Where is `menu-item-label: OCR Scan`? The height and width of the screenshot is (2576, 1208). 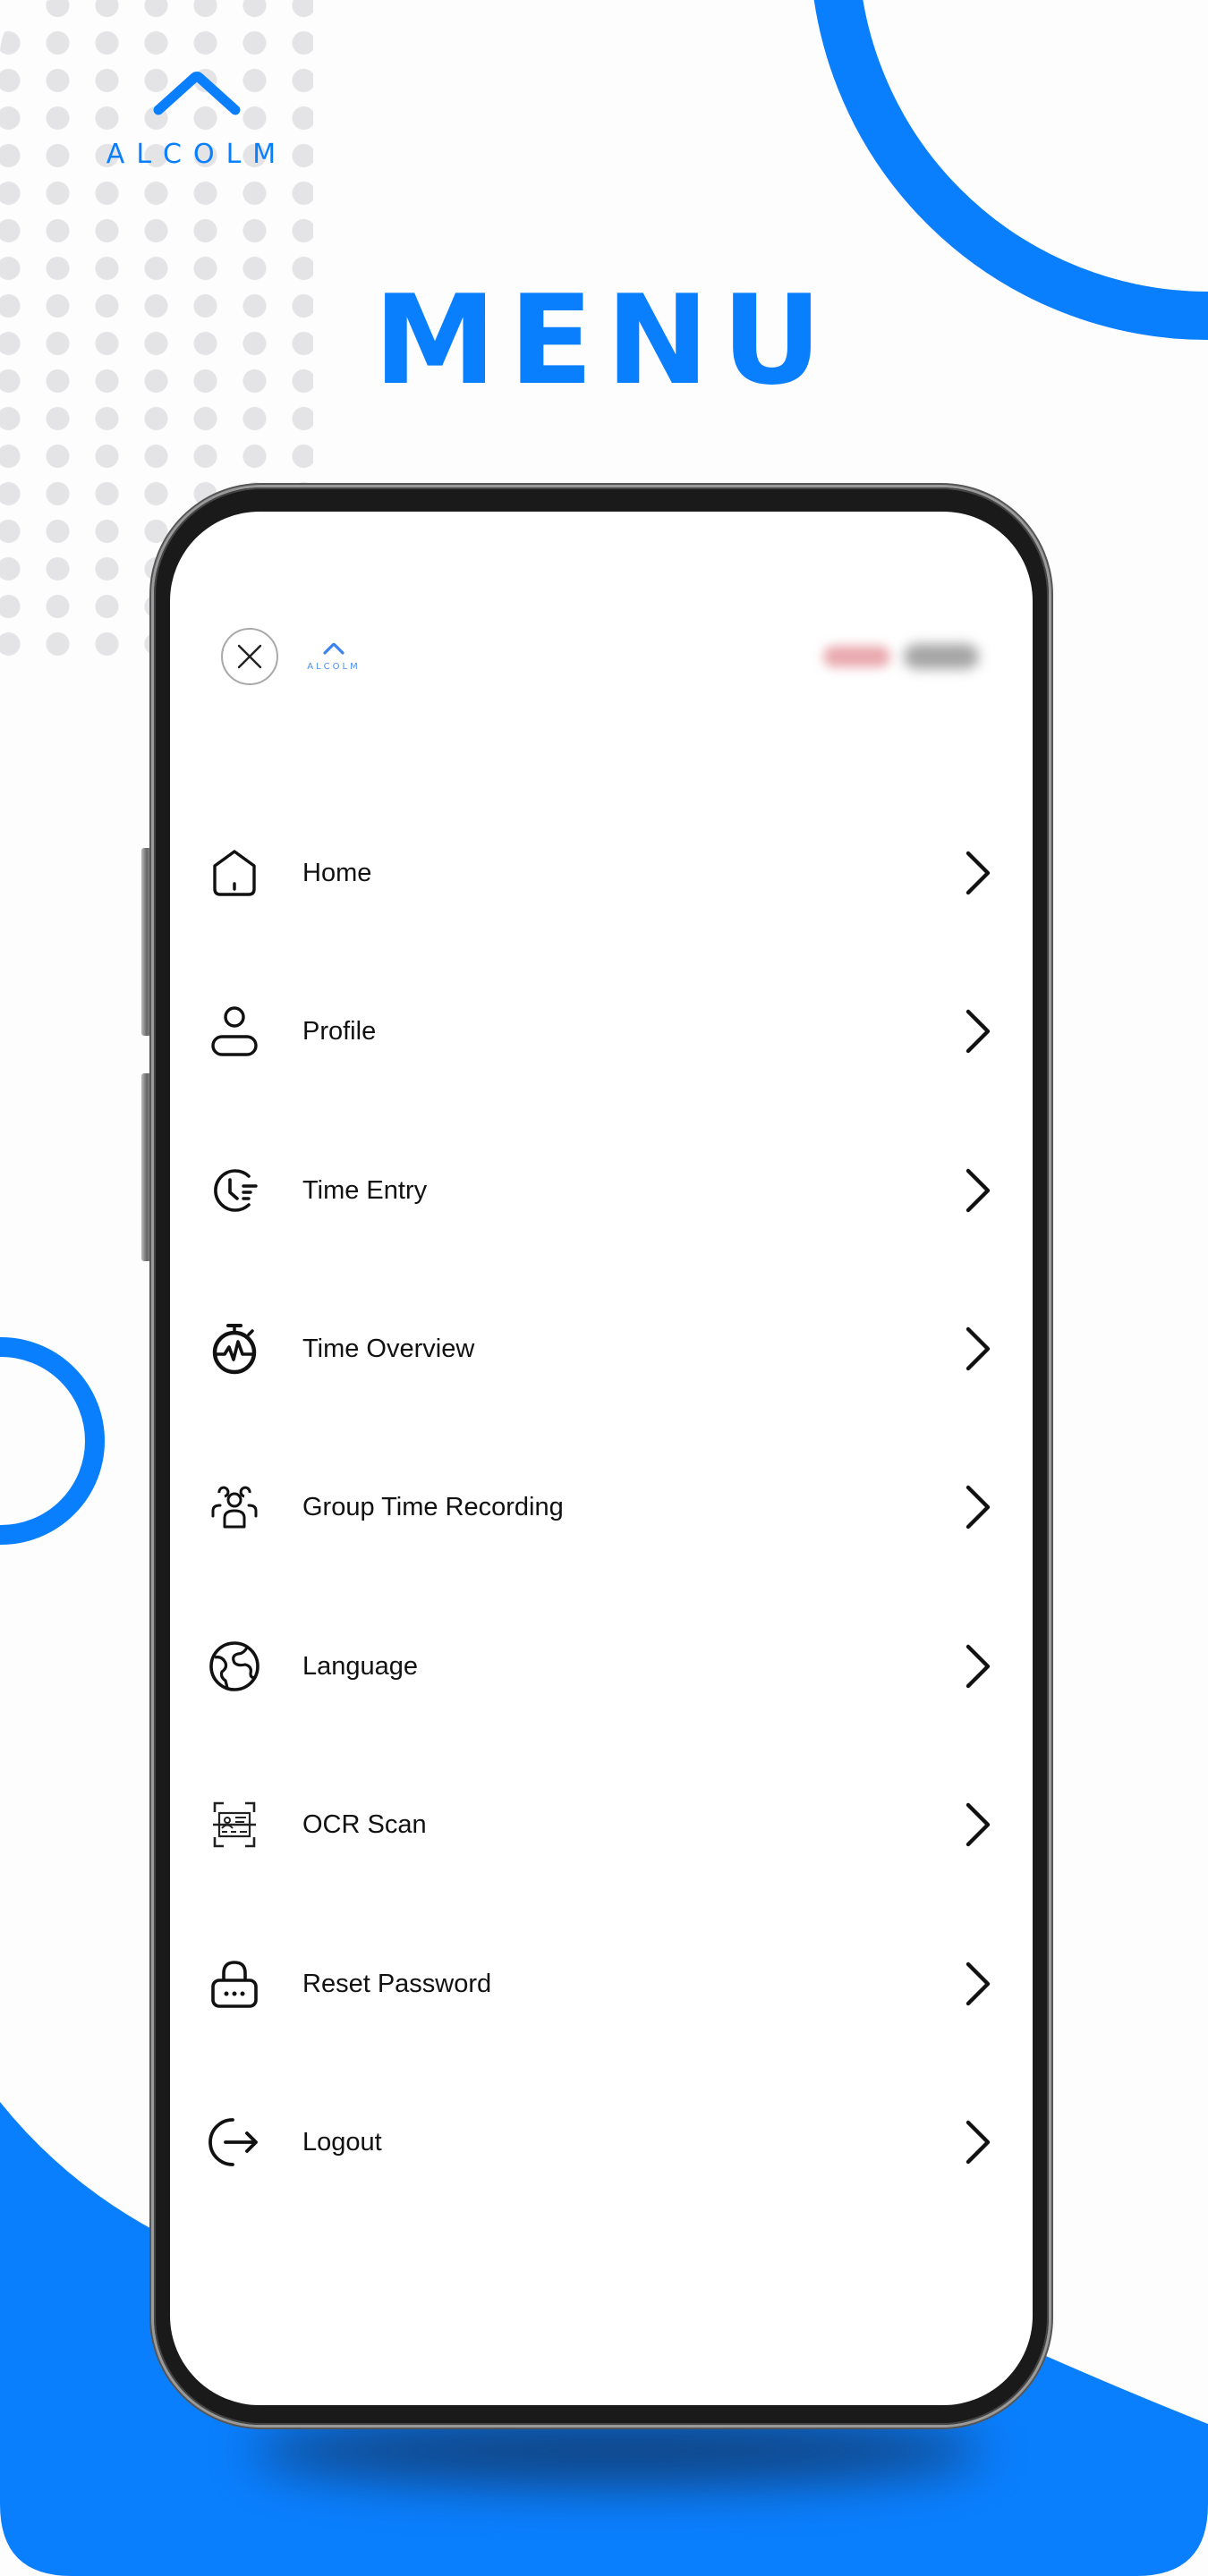
menu-item-label: OCR Scan is located at coordinates (364, 1824).